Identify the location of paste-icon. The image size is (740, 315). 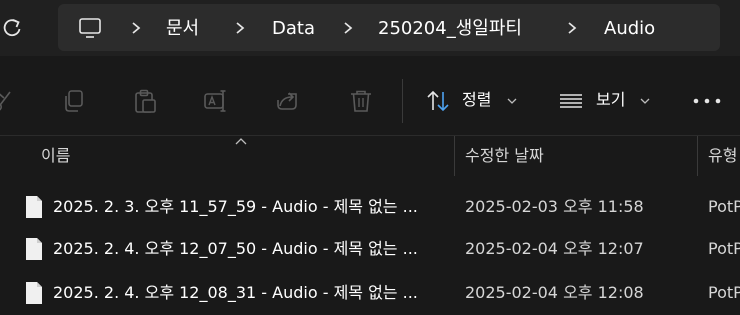
(145, 101).